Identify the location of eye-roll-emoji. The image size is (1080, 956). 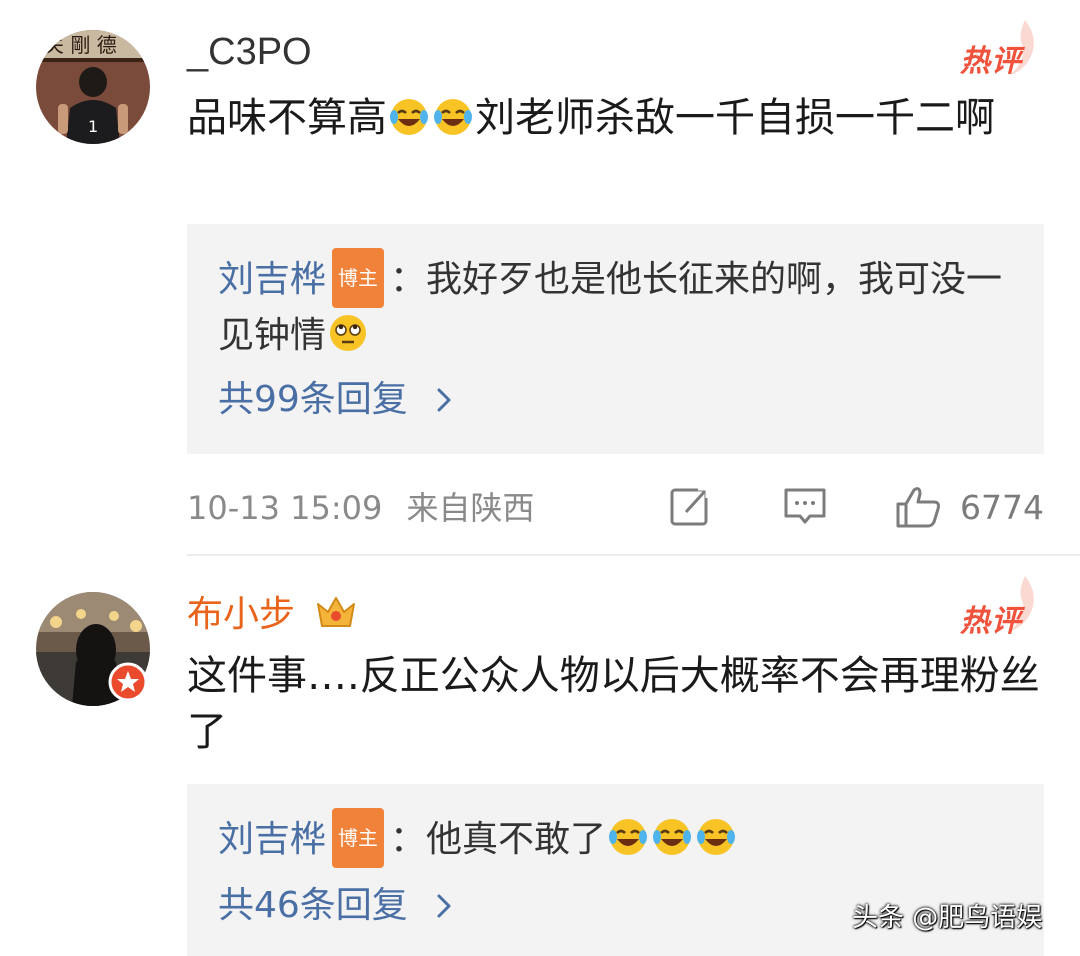
(348, 333).